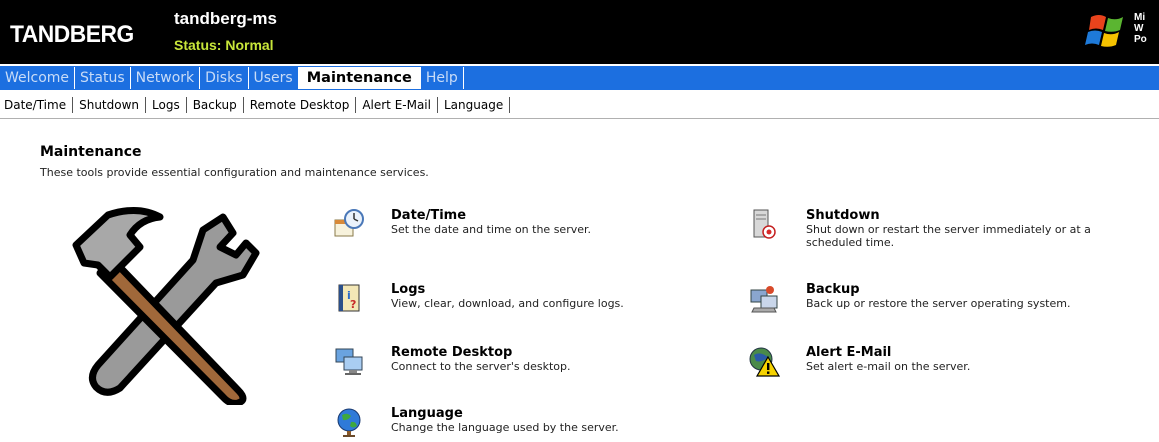 The height and width of the screenshot is (442, 1159). What do you see at coordinates (274, 78) in the screenshot?
I see `tab-users: Users` at bounding box center [274, 78].